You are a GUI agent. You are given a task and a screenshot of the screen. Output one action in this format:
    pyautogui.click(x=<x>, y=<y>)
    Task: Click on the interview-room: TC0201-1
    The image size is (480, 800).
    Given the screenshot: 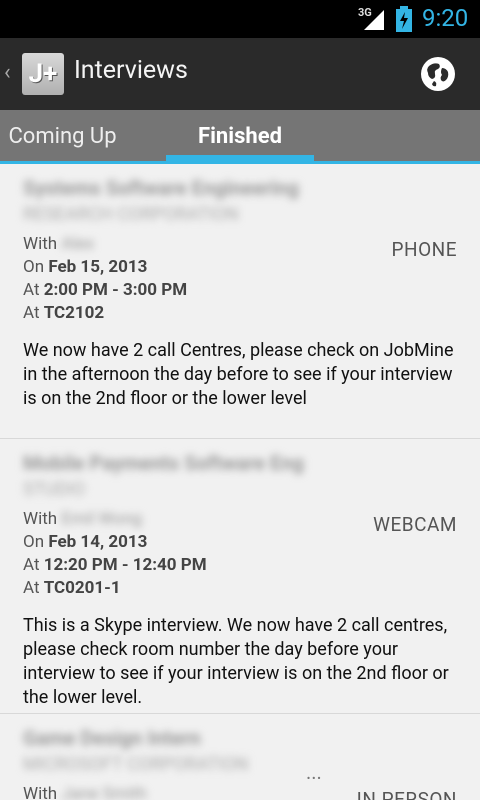 What is the action you would take?
    pyautogui.click(x=82, y=588)
    